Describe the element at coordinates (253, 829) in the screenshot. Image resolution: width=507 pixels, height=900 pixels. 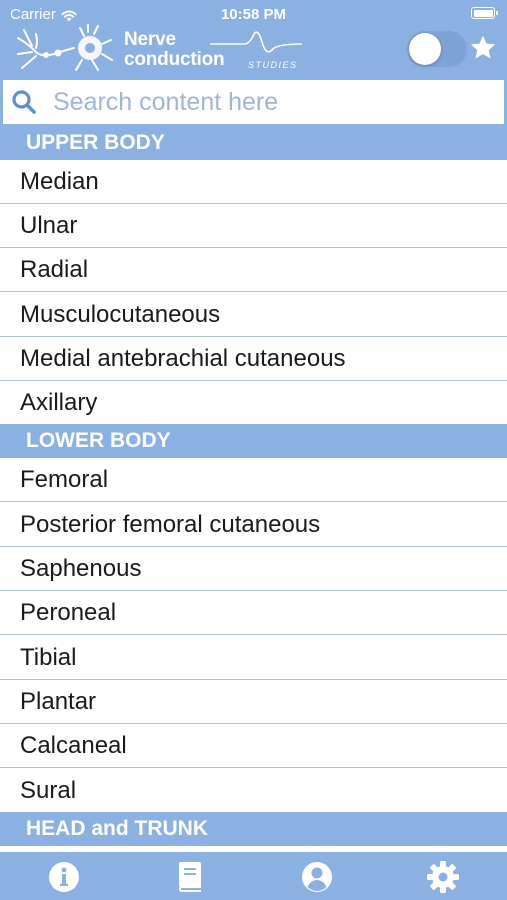
I see `section-header-head-and-trunk: HEAD and TRUNK` at that location.